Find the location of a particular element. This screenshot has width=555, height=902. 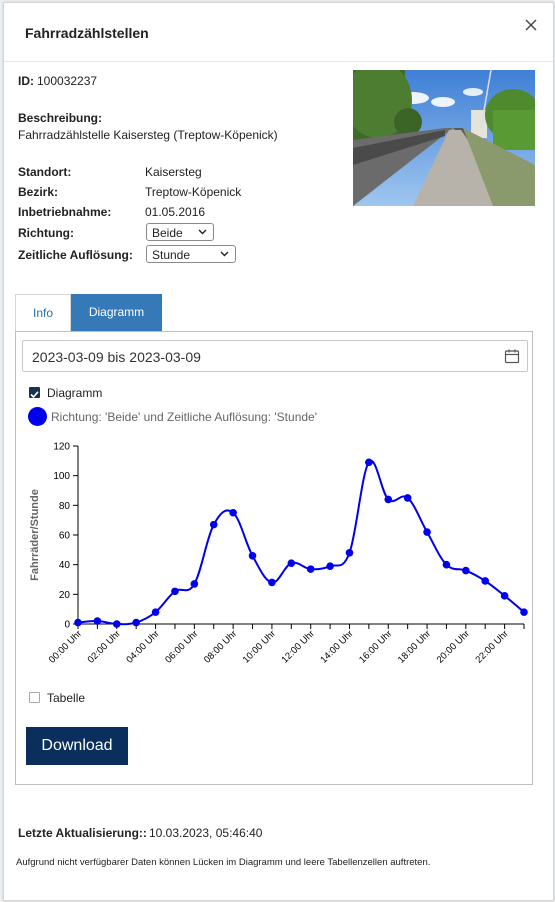

diagram-checkbox is located at coordinates (34, 393).